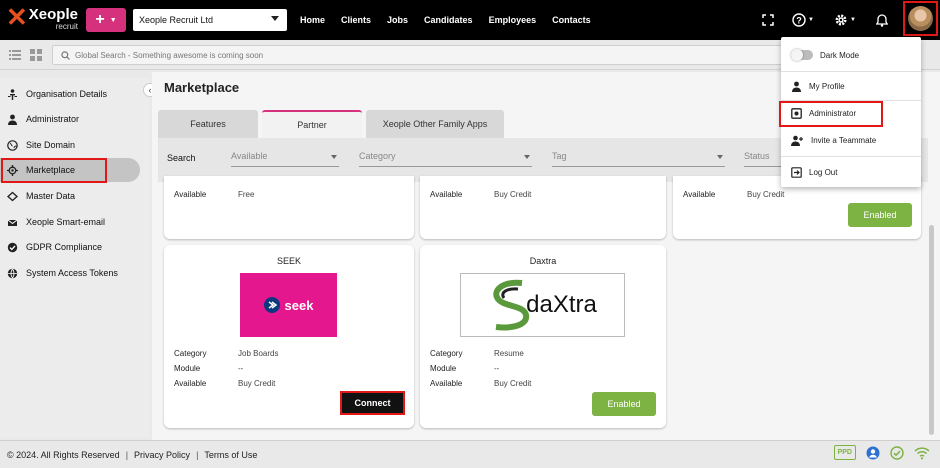 The image size is (940, 468). What do you see at coordinates (845, 20) in the screenshot?
I see `settings-menu-button: ▼` at bounding box center [845, 20].